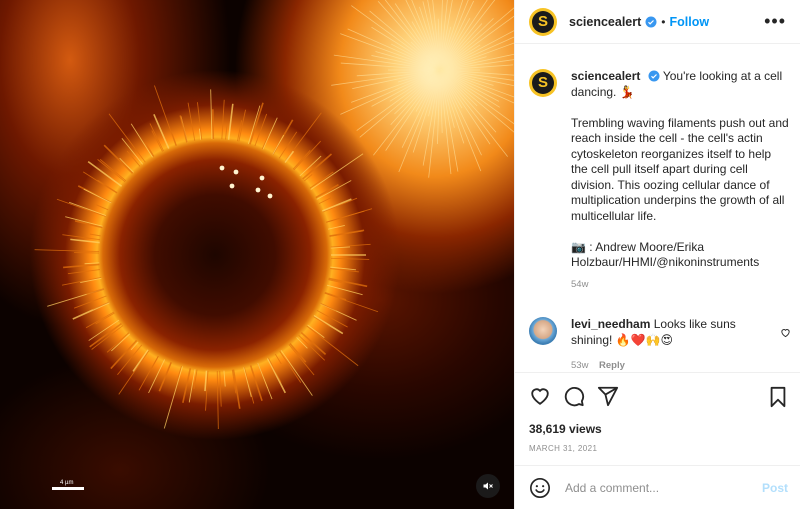 Image resolution: width=800 pixels, height=509 pixels. Describe the element at coordinates (608, 396) in the screenshot. I see `share-paper-plane-icon` at that location.